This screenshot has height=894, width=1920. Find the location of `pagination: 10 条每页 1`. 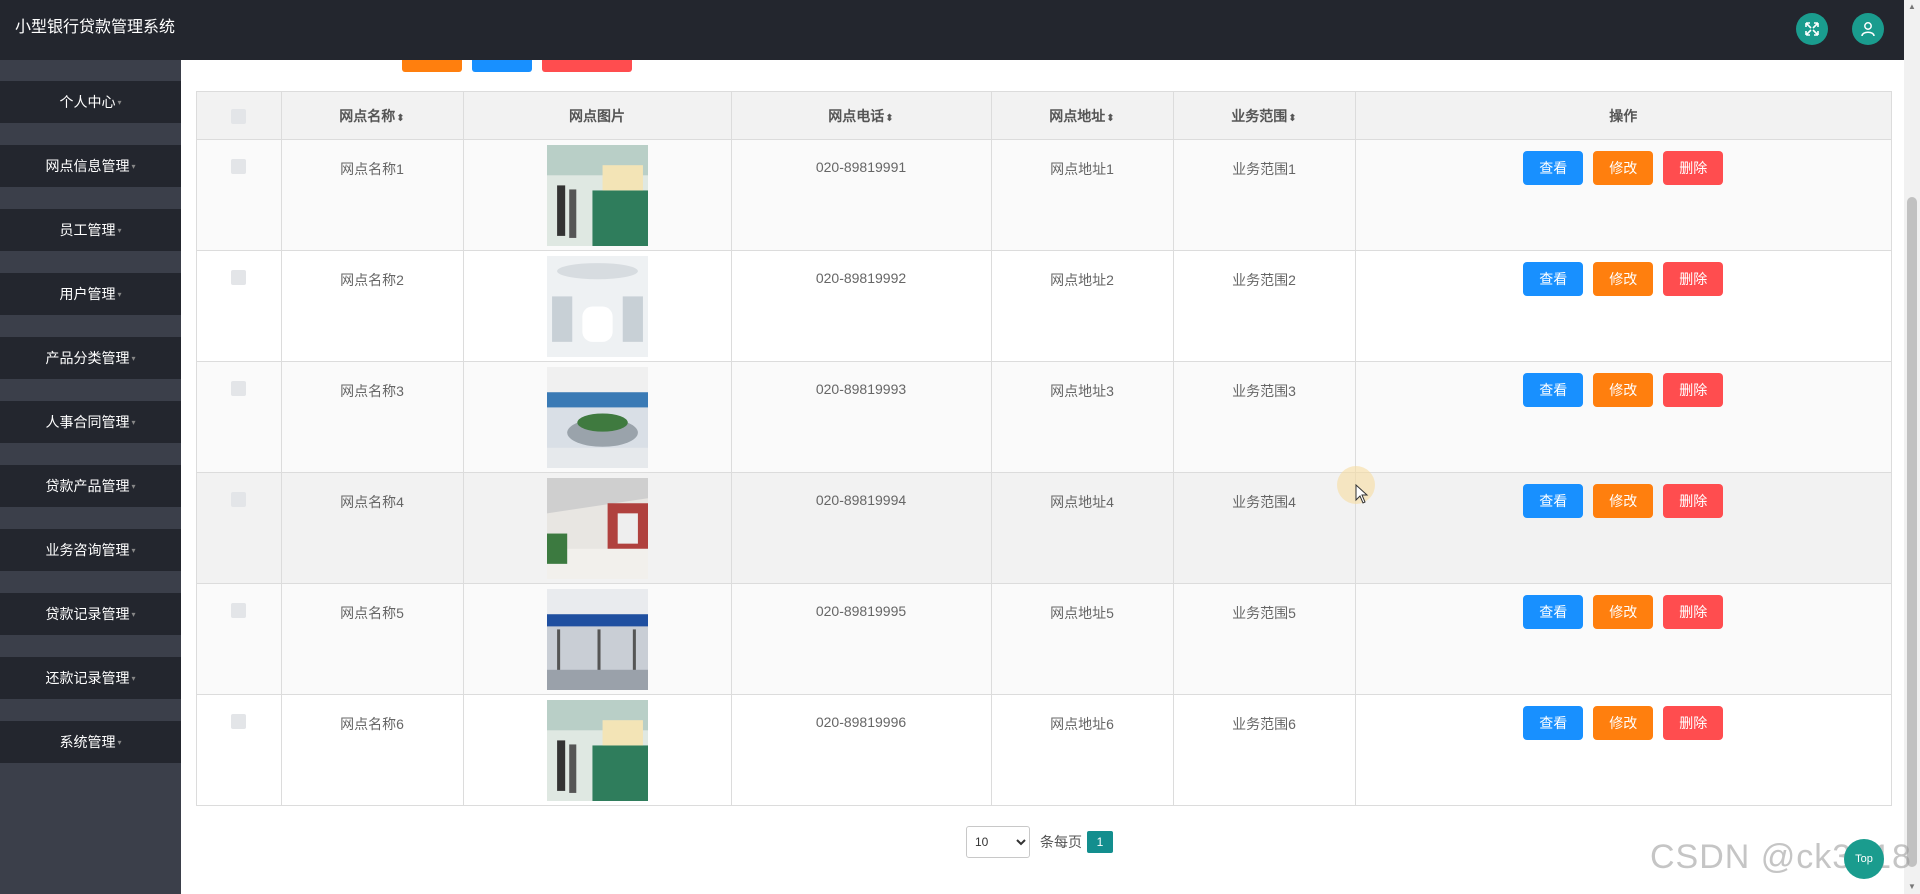

pagination: 10 条每页 1 is located at coordinates (1039, 842).